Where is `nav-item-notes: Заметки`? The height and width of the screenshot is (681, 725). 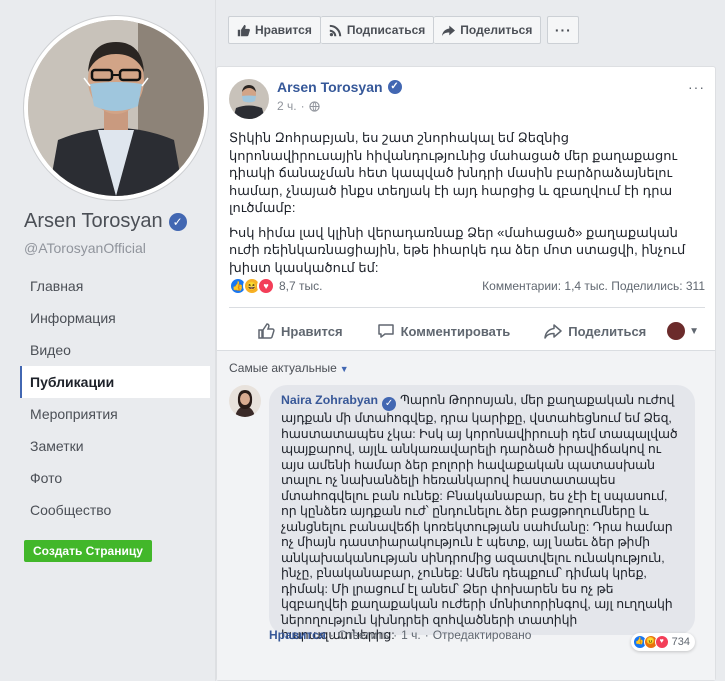
nav-item-notes: Заметки is located at coordinates (115, 446).